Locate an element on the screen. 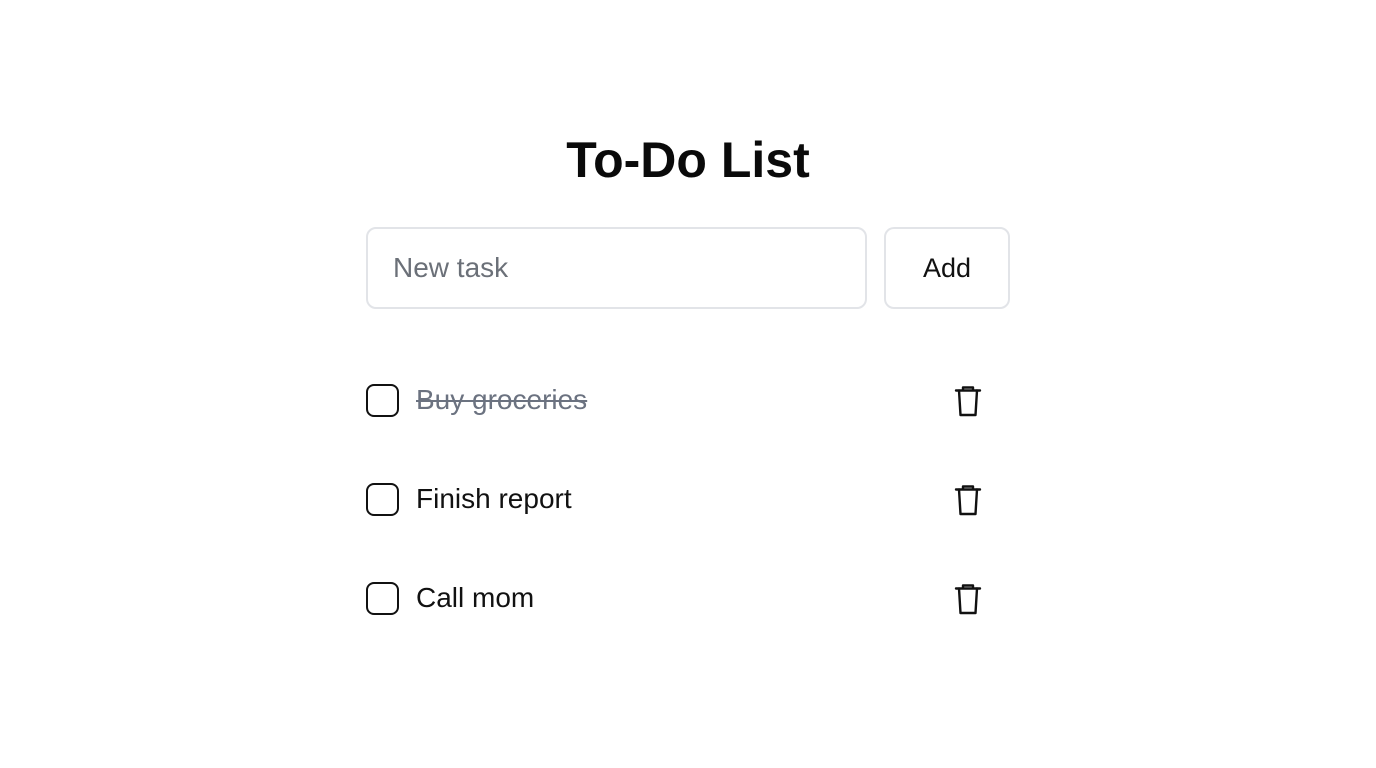  new-task-input is located at coordinates (616, 268).